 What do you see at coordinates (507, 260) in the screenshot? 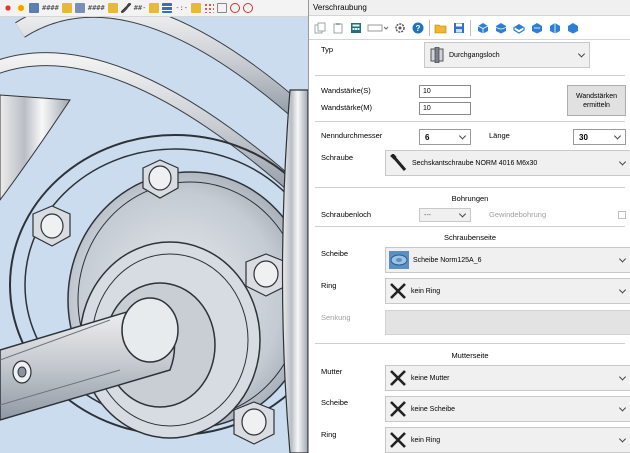
I see `scheibe-select: Scheibe Norm125A_6` at bounding box center [507, 260].